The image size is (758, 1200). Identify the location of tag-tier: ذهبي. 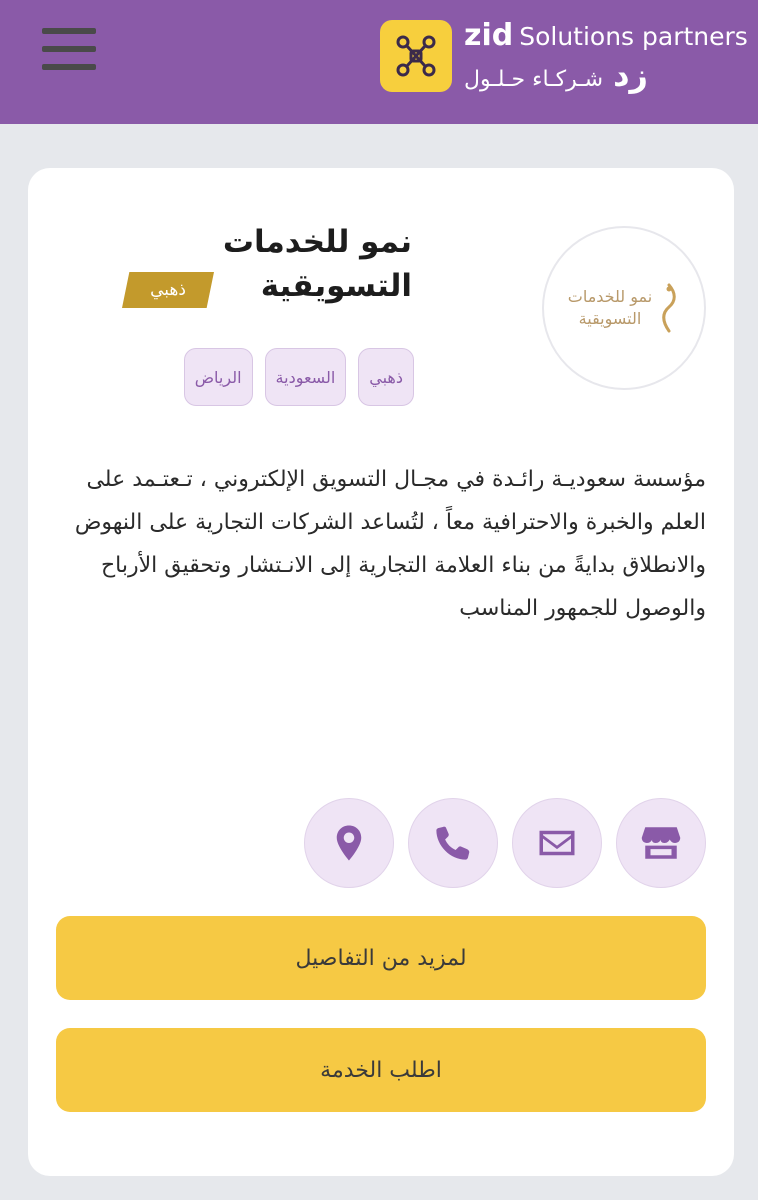
(386, 377).